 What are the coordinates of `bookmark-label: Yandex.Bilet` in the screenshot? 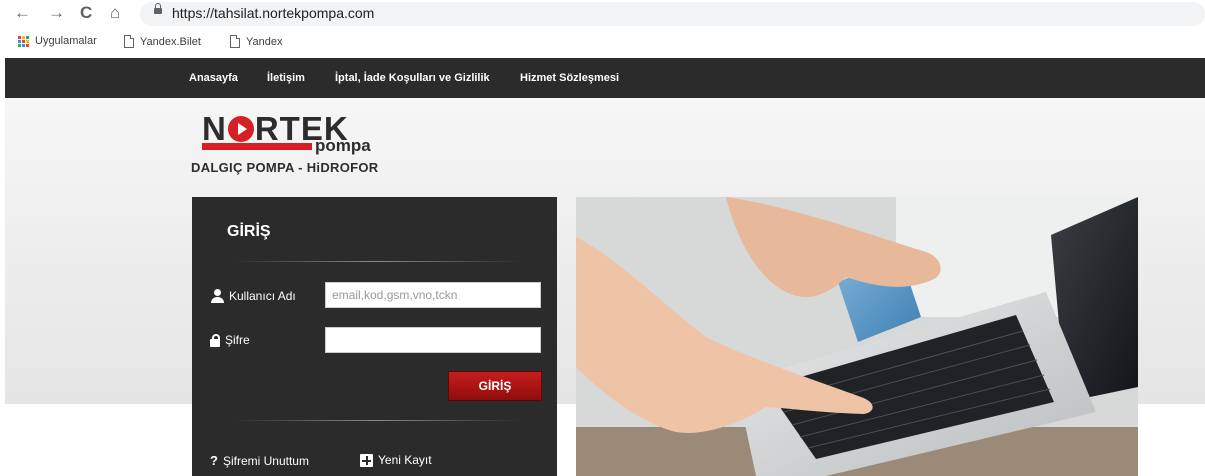 It's located at (170, 41).